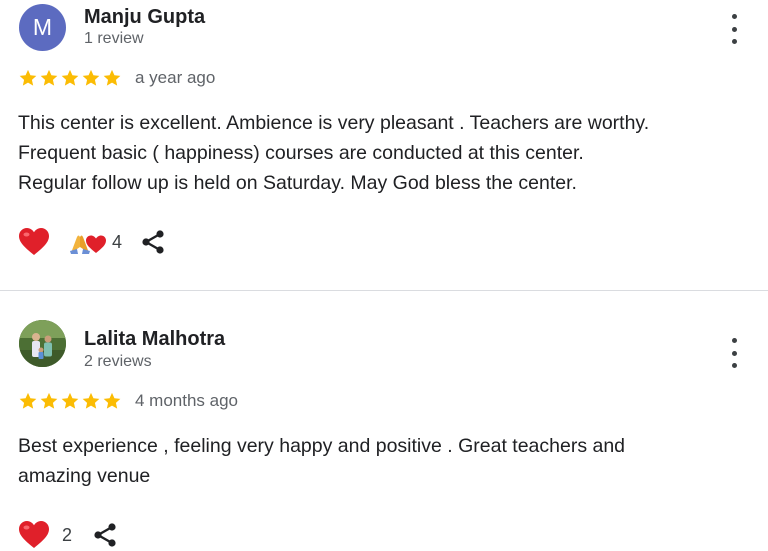 This screenshot has height=551, width=768. What do you see at coordinates (187, 400) in the screenshot?
I see `review-time: 4 months ago` at bounding box center [187, 400].